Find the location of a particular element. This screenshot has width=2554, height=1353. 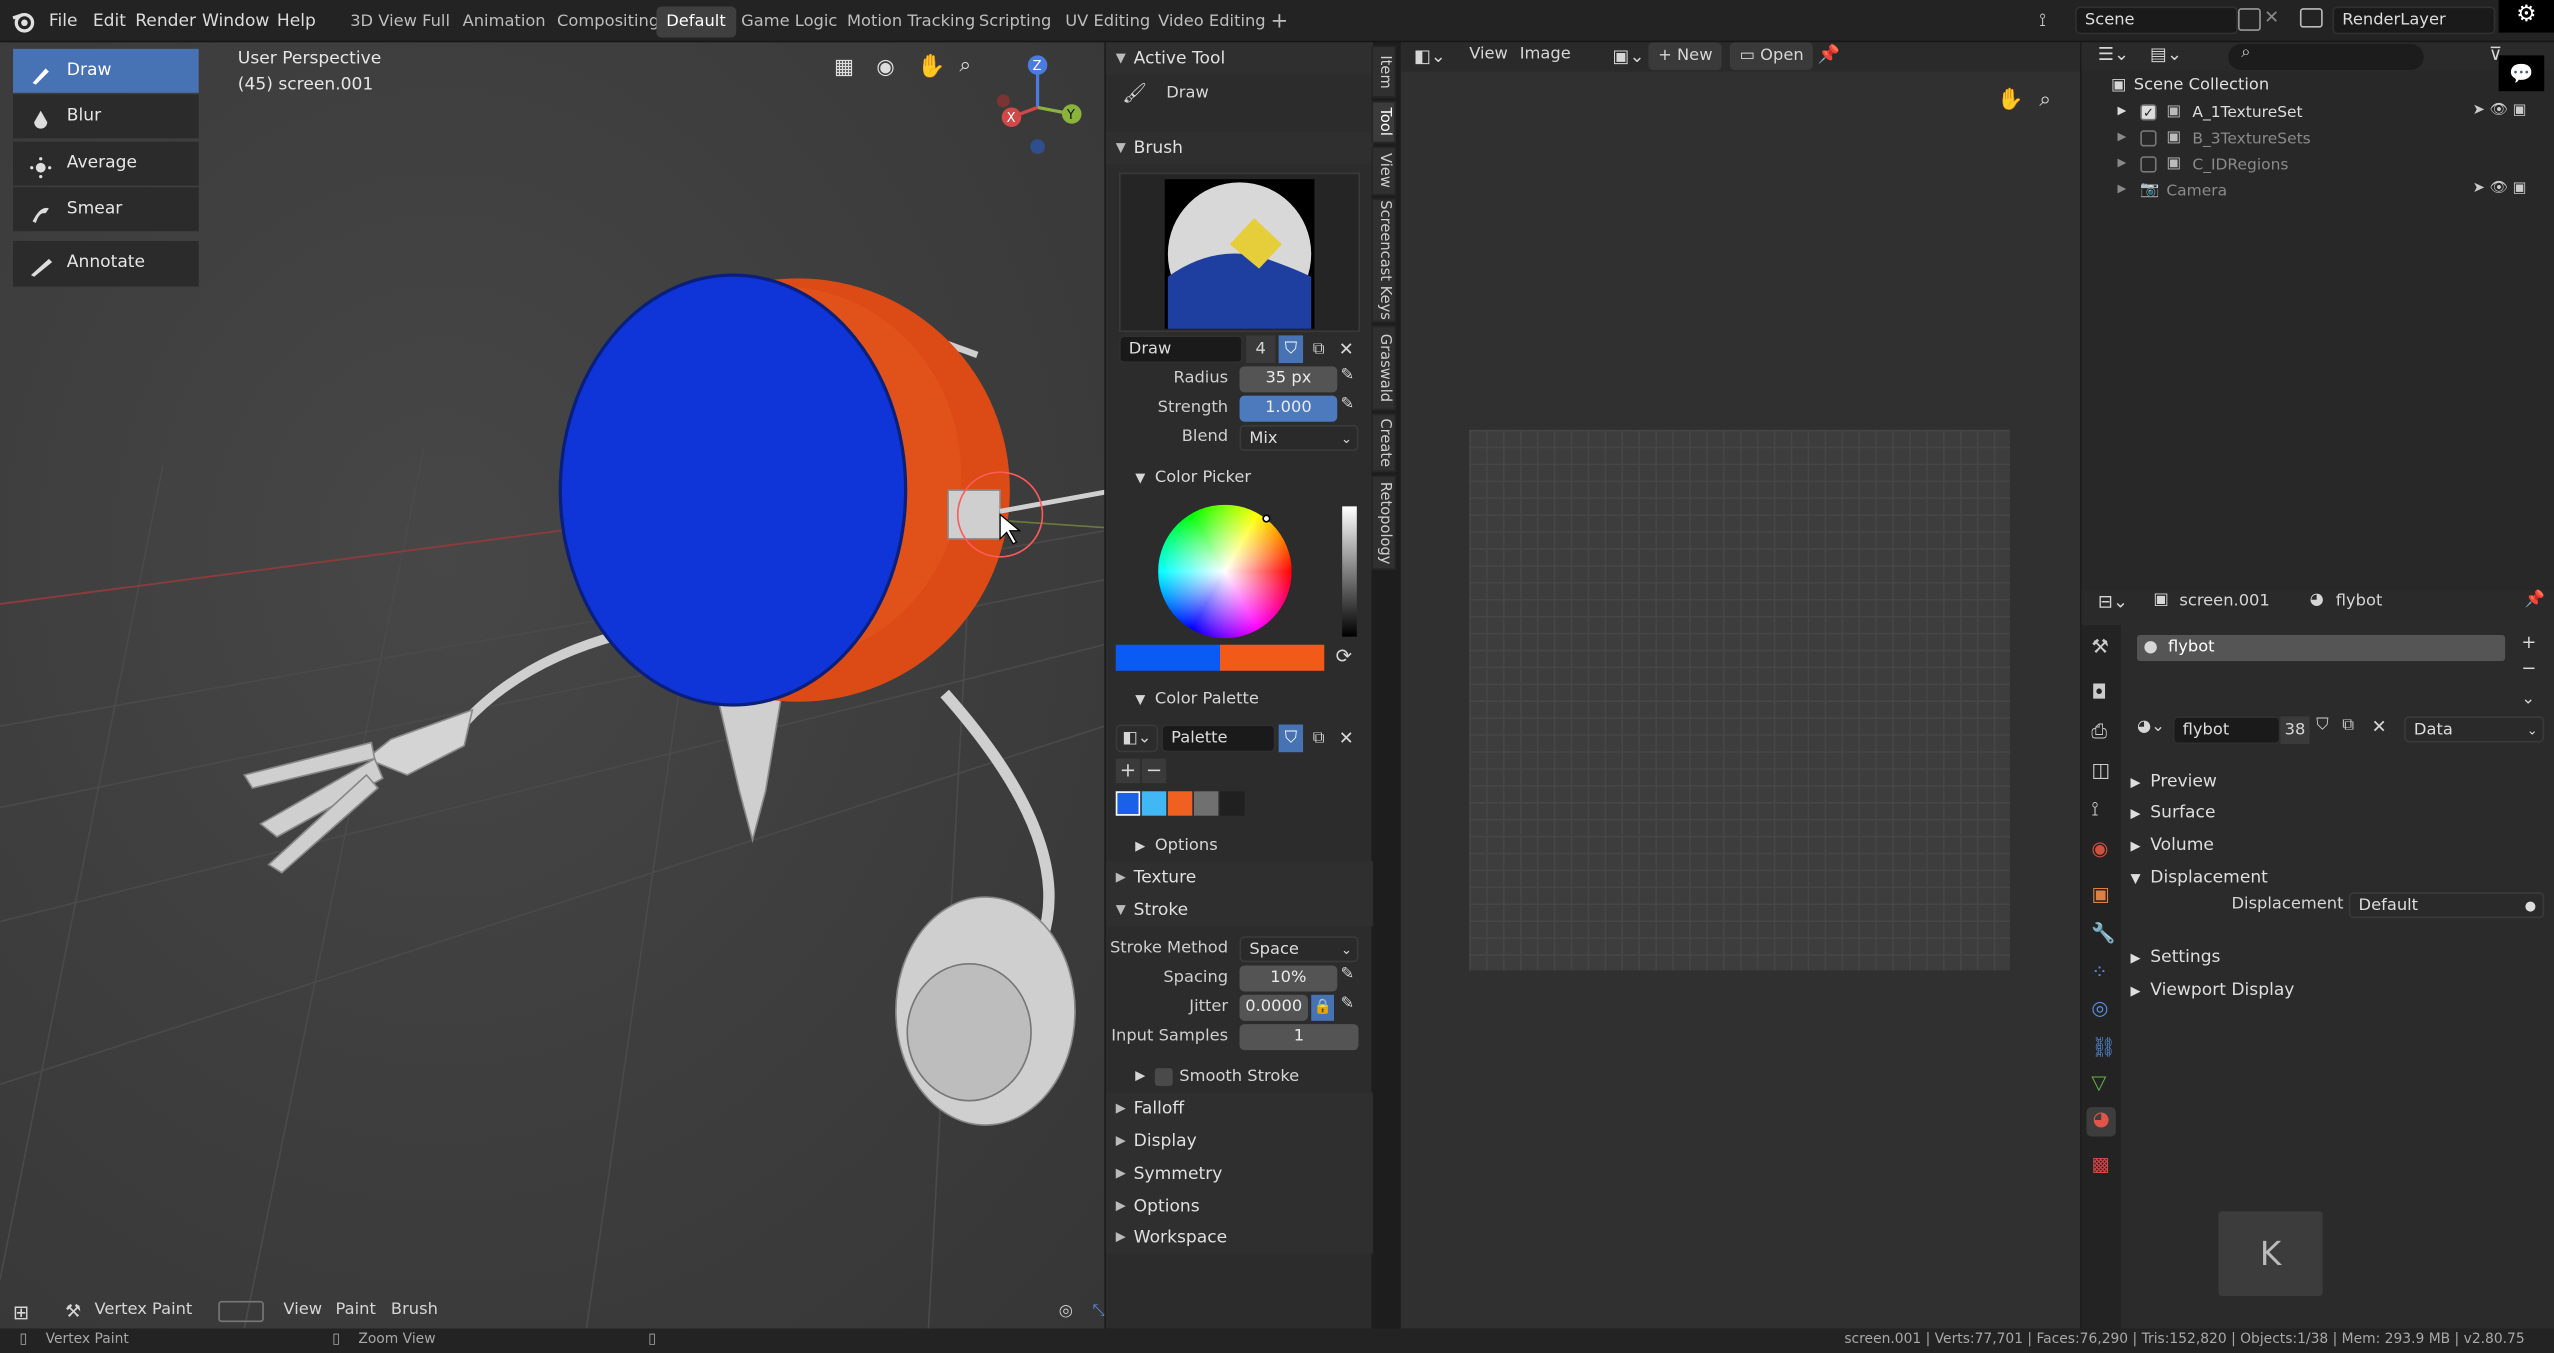

material-section-header: ▼ Displacement is located at coordinates (2338, 881).